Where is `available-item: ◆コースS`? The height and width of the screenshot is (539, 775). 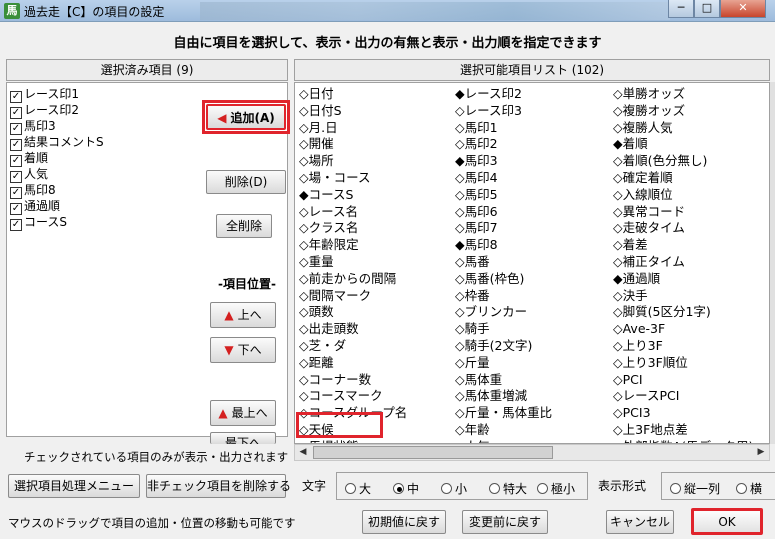 available-item: ◆コースS is located at coordinates (353, 195).